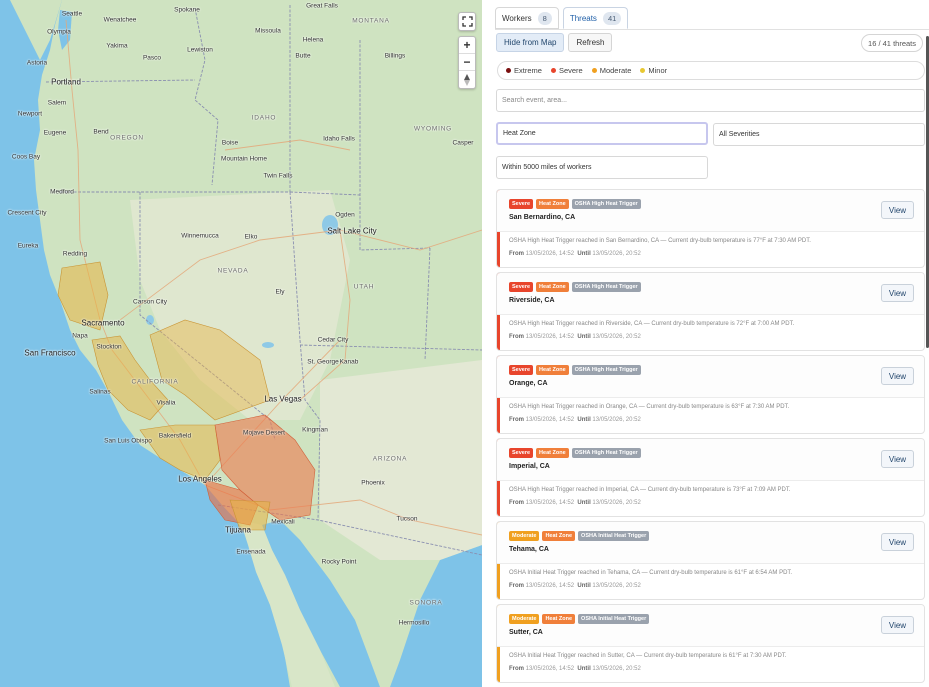 This screenshot has height=687, width=929. I want to click on severity-select: All Severities, so click(819, 134).